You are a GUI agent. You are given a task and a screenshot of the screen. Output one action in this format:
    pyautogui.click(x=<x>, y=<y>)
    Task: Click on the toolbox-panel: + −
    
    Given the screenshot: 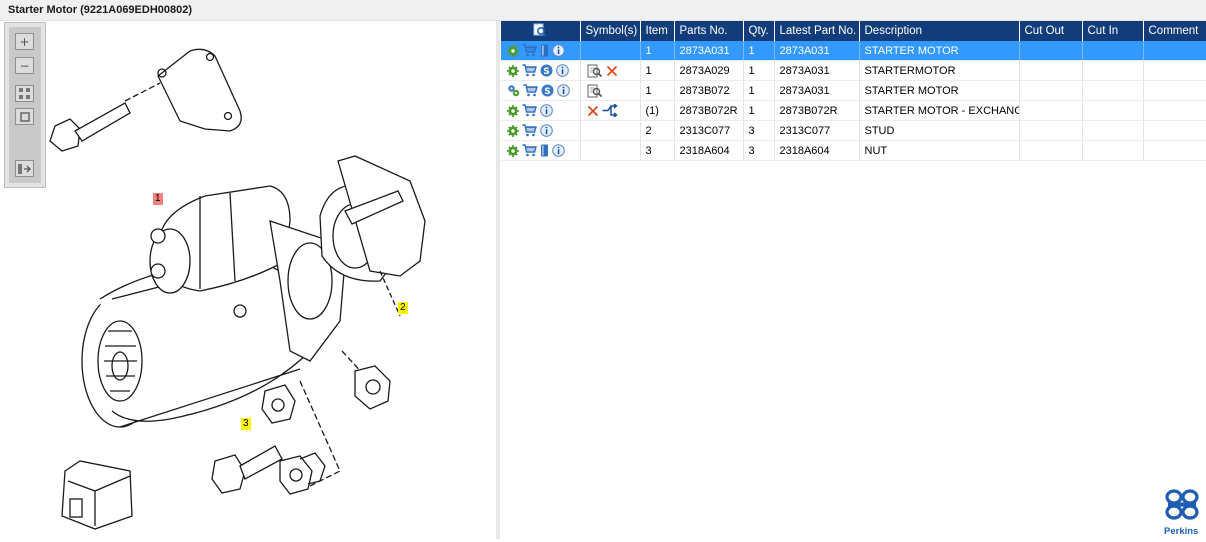 What is the action you would take?
    pyautogui.click(x=25, y=105)
    